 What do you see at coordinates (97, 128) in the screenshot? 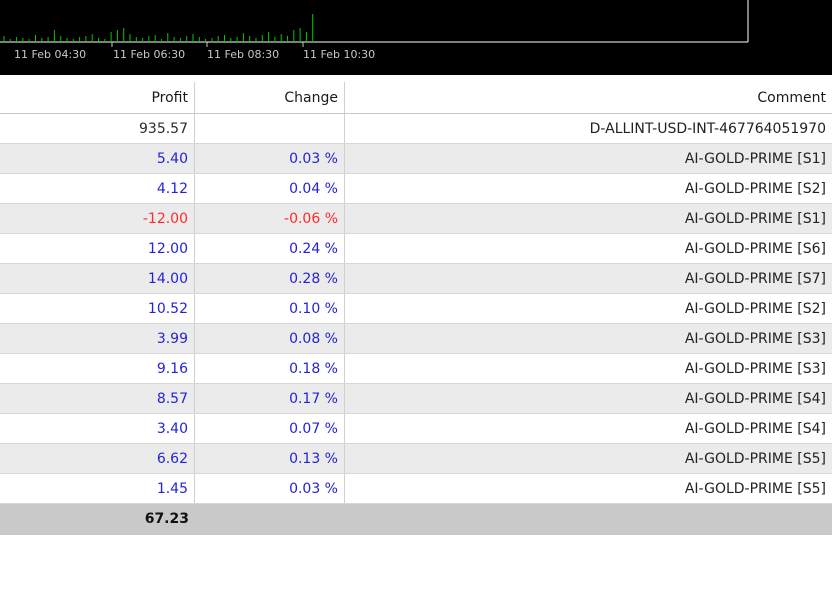
I see `profit-cell: 935.57` at bounding box center [97, 128].